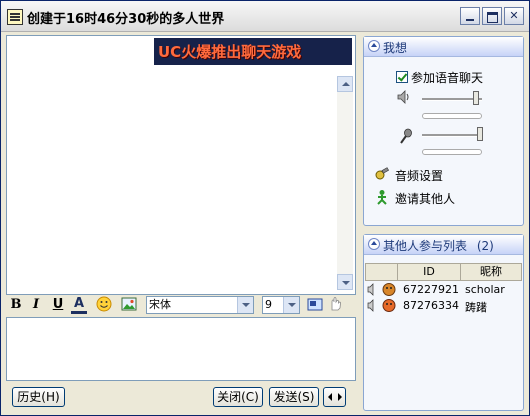 The width and height of the screenshot is (530, 416). I want to click on participants-header: 其他人参与列表 (2), so click(443, 245).